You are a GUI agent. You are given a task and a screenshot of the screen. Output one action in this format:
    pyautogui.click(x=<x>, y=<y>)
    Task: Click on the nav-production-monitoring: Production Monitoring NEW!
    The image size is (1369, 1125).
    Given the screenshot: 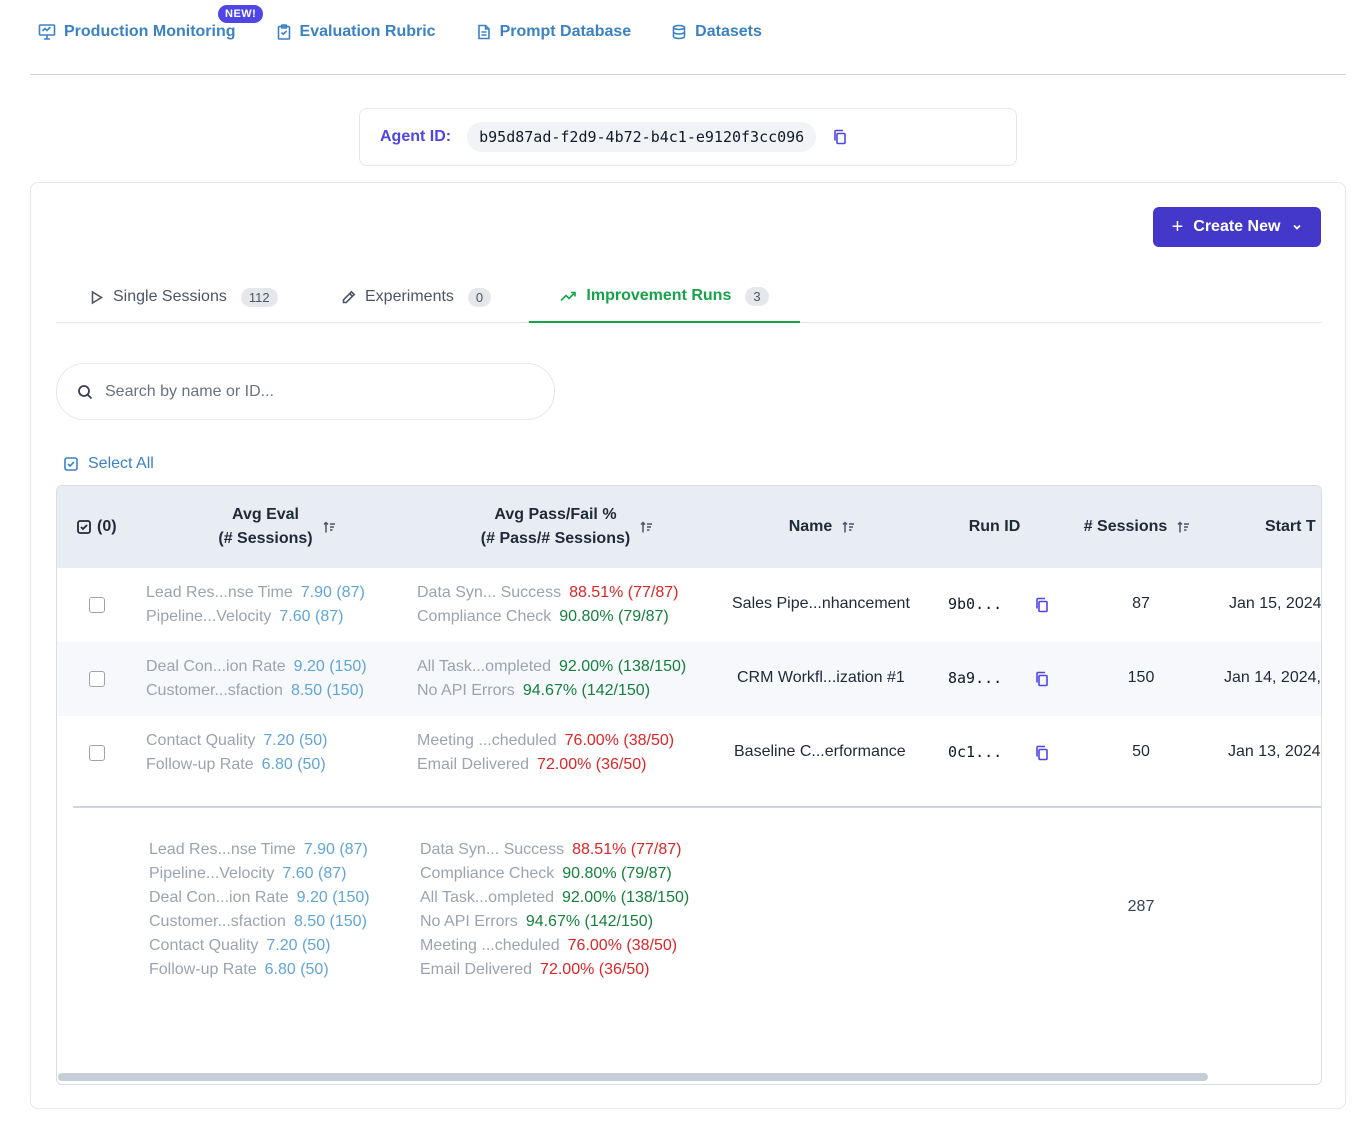 What is the action you would take?
    pyautogui.click(x=151, y=23)
    